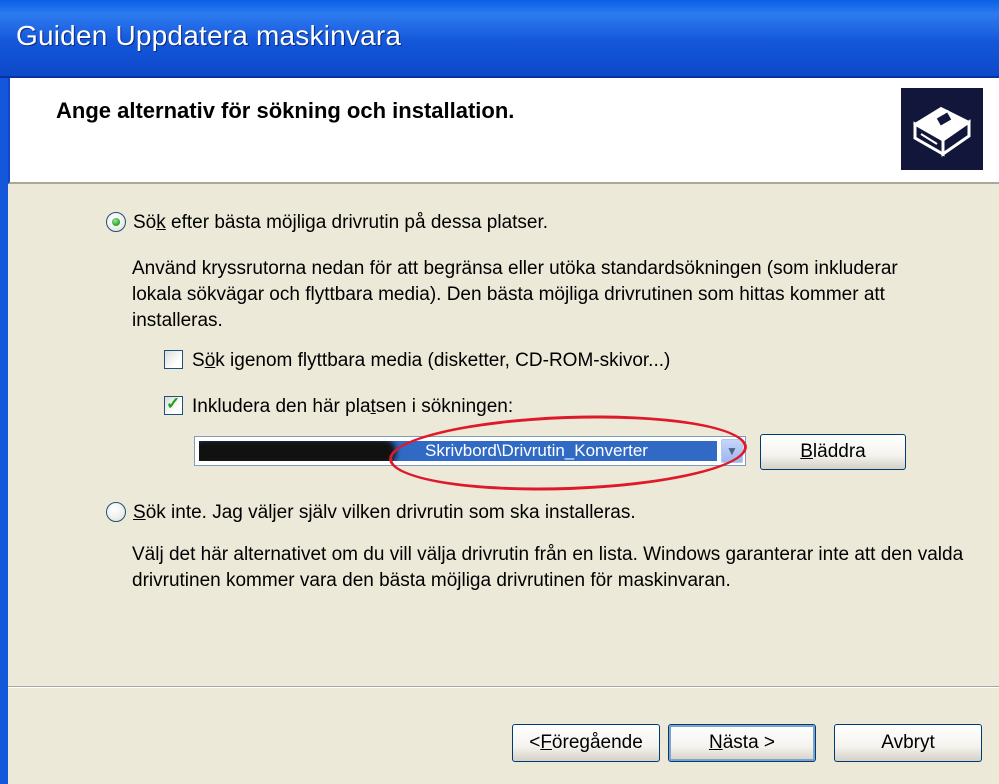 The height and width of the screenshot is (784, 999). Describe the element at coordinates (145, 222) in the screenshot. I see `label-text: Sö` at that location.